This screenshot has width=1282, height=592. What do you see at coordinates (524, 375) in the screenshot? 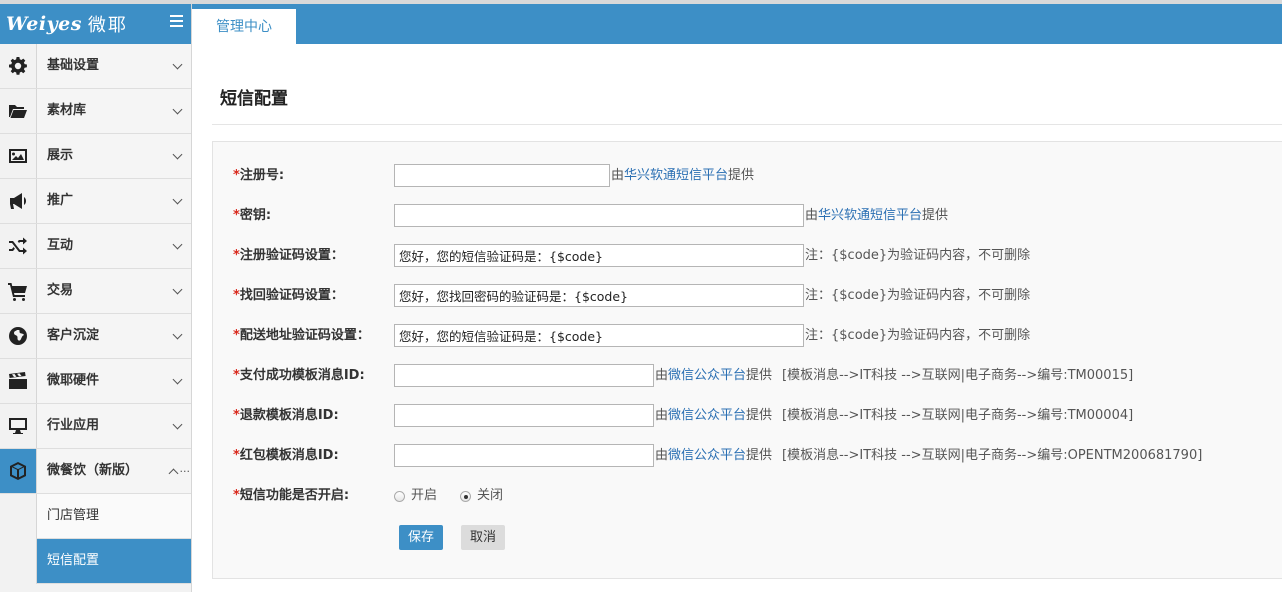
I see `pay-template-id-input` at bounding box center [524, 375].